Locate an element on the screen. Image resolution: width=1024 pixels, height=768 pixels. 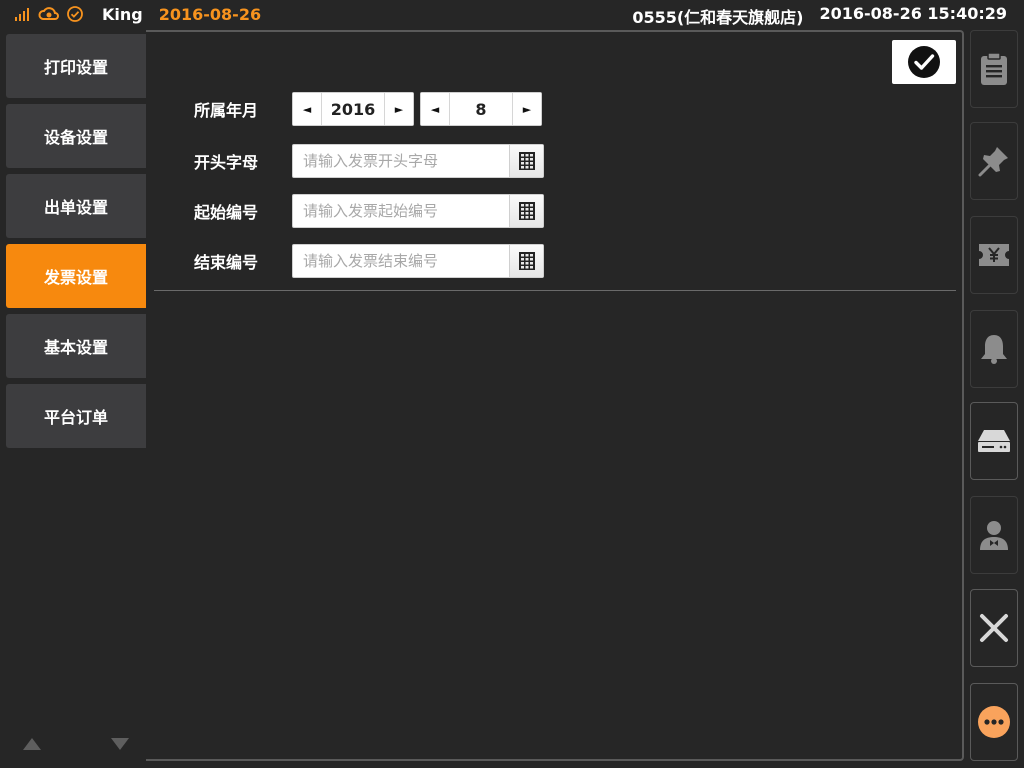
signal-icon is located at coordinates (23, 14).